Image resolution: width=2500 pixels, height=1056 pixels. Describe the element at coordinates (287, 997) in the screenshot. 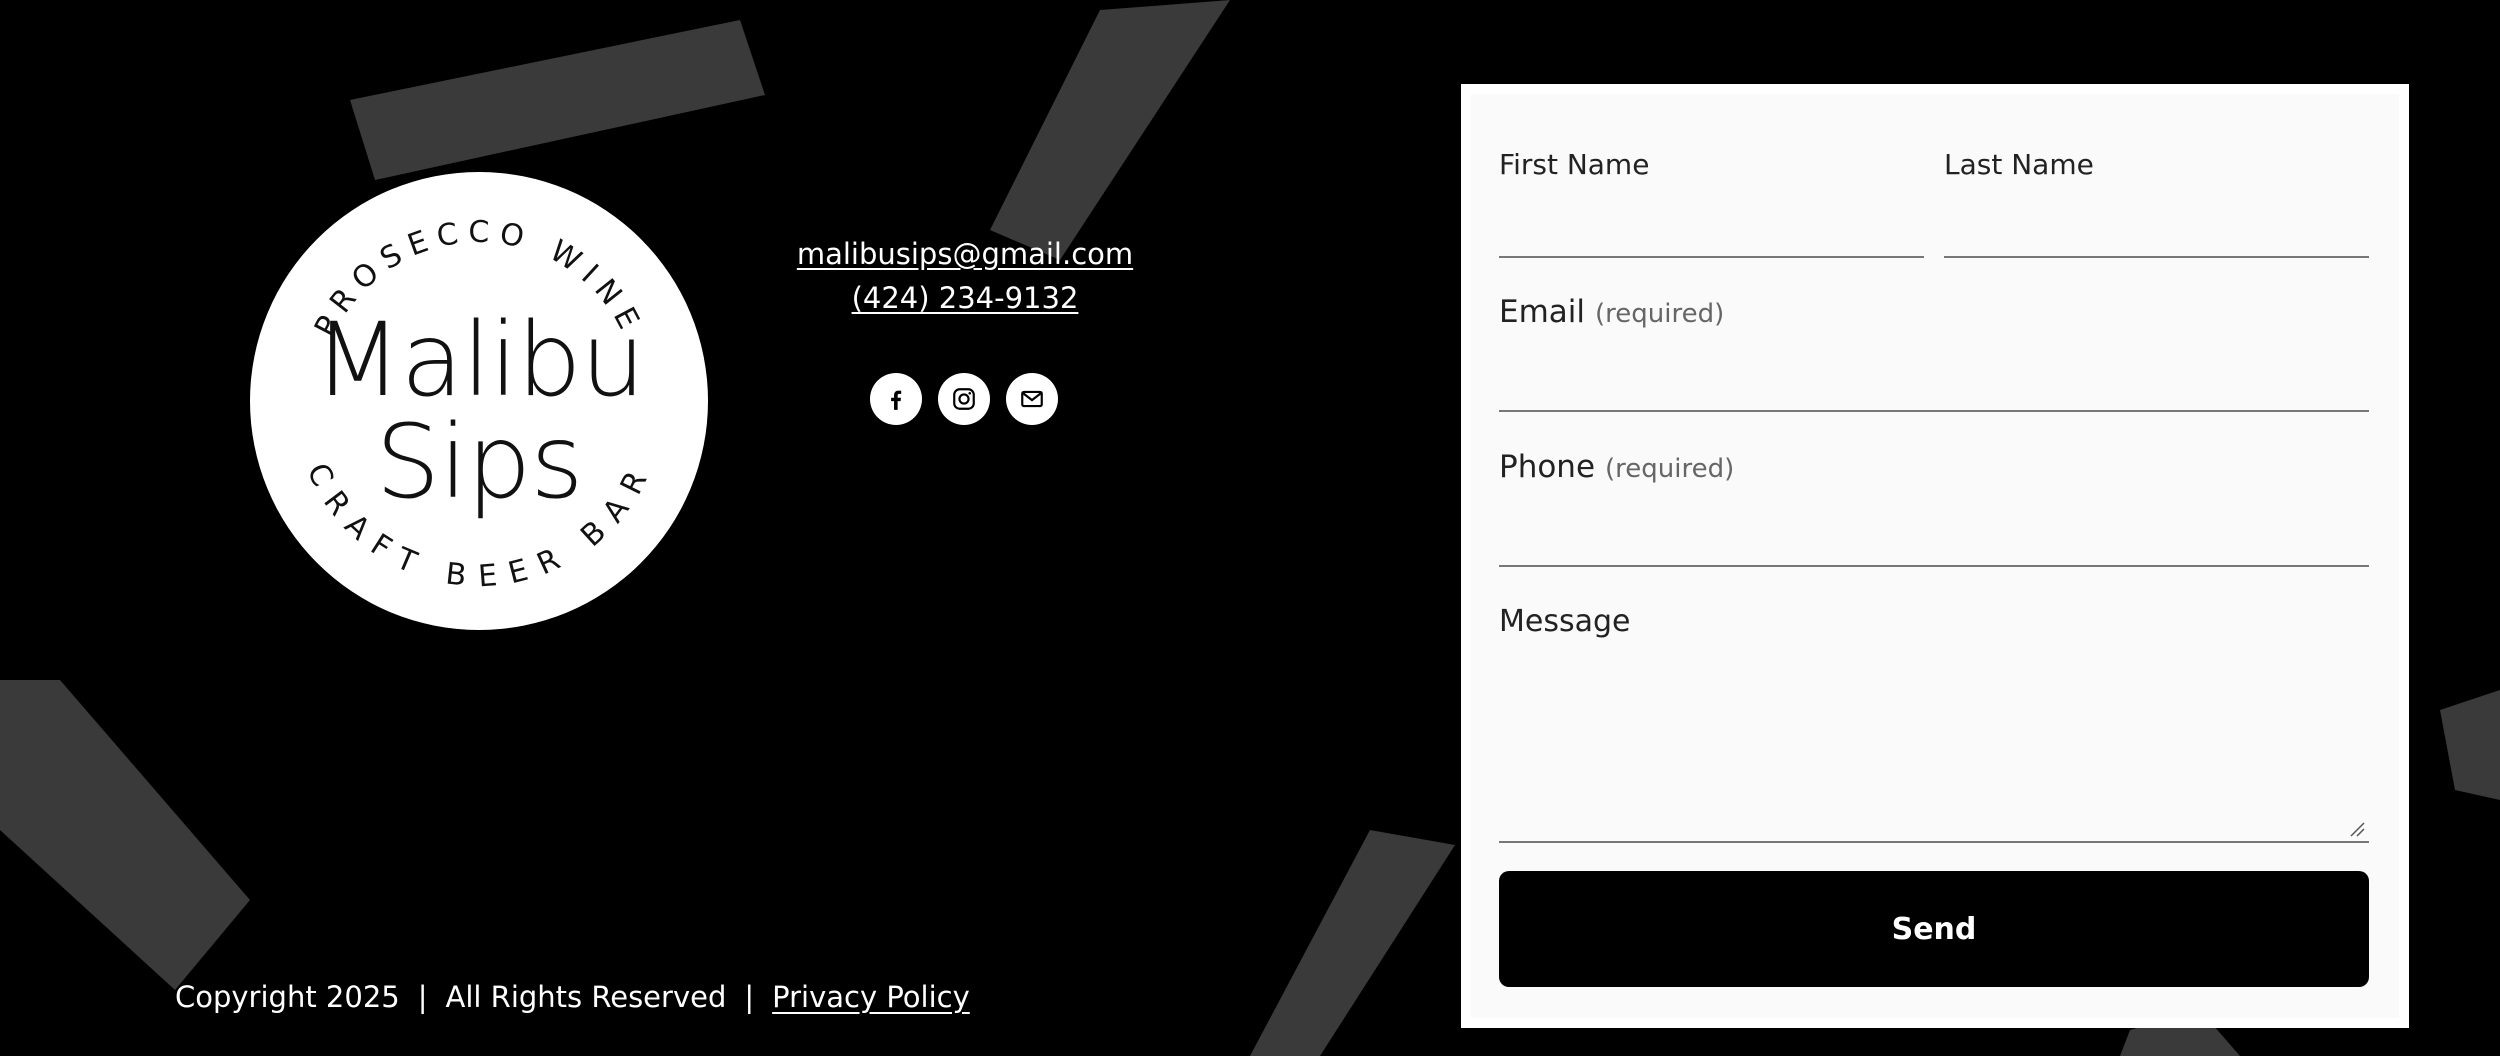

I see `copyright-text: Copyright 2025` at that location.